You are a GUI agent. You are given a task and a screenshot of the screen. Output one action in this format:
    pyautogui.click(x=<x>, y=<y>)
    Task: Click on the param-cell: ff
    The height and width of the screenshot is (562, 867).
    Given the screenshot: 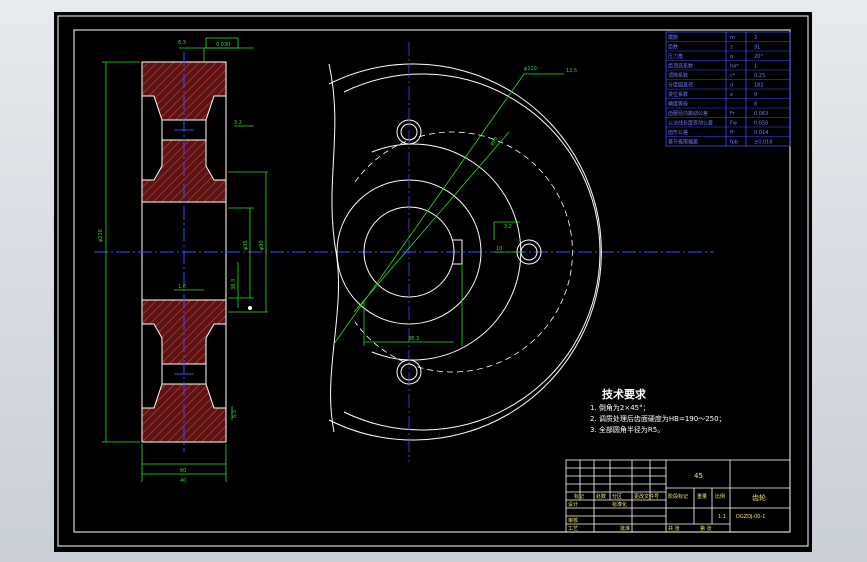 What is the action you would take?
    pyautogui.click(x=732, y=133)
    